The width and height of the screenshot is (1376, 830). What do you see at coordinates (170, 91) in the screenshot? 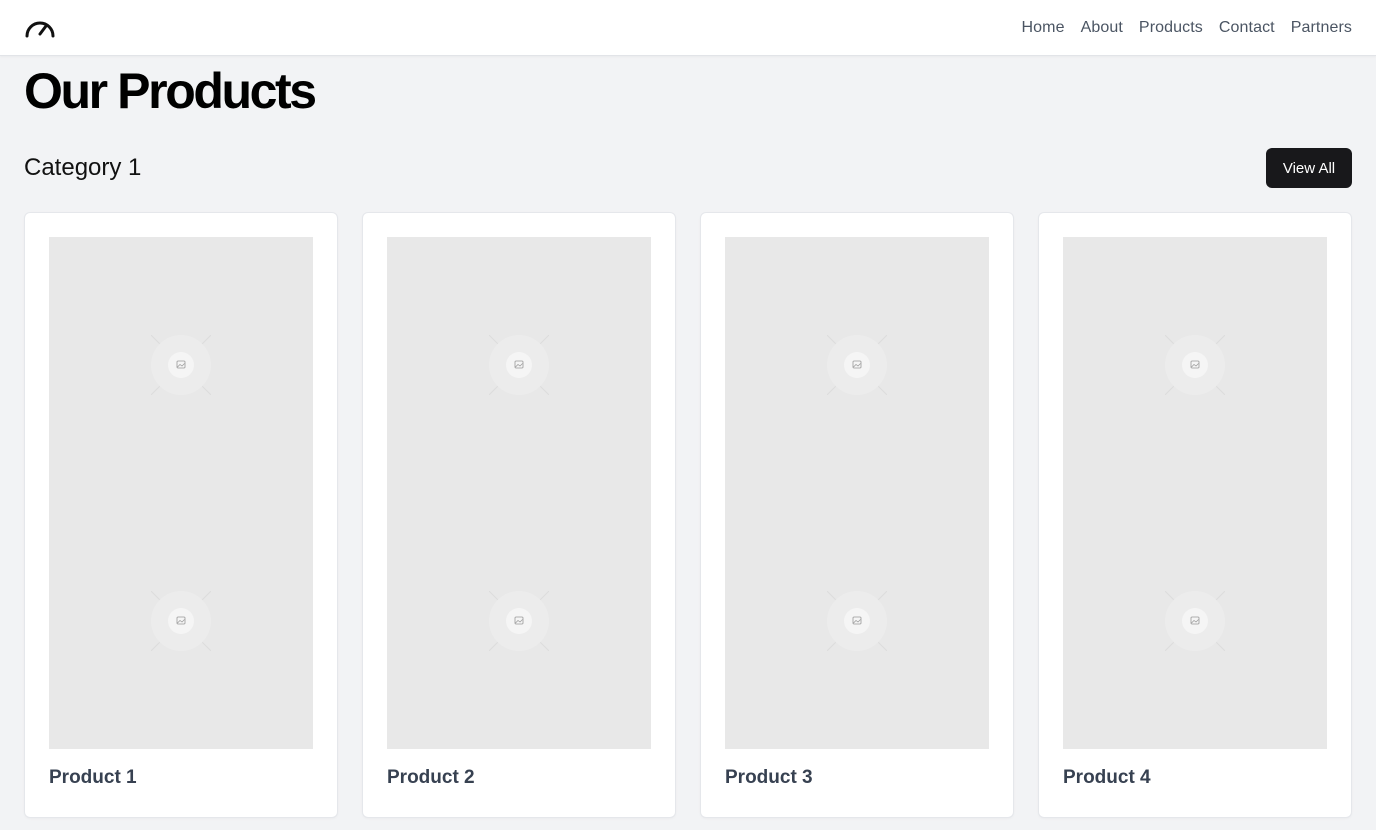
I see `page-title: Our Products` at bounding box center [170, 91].